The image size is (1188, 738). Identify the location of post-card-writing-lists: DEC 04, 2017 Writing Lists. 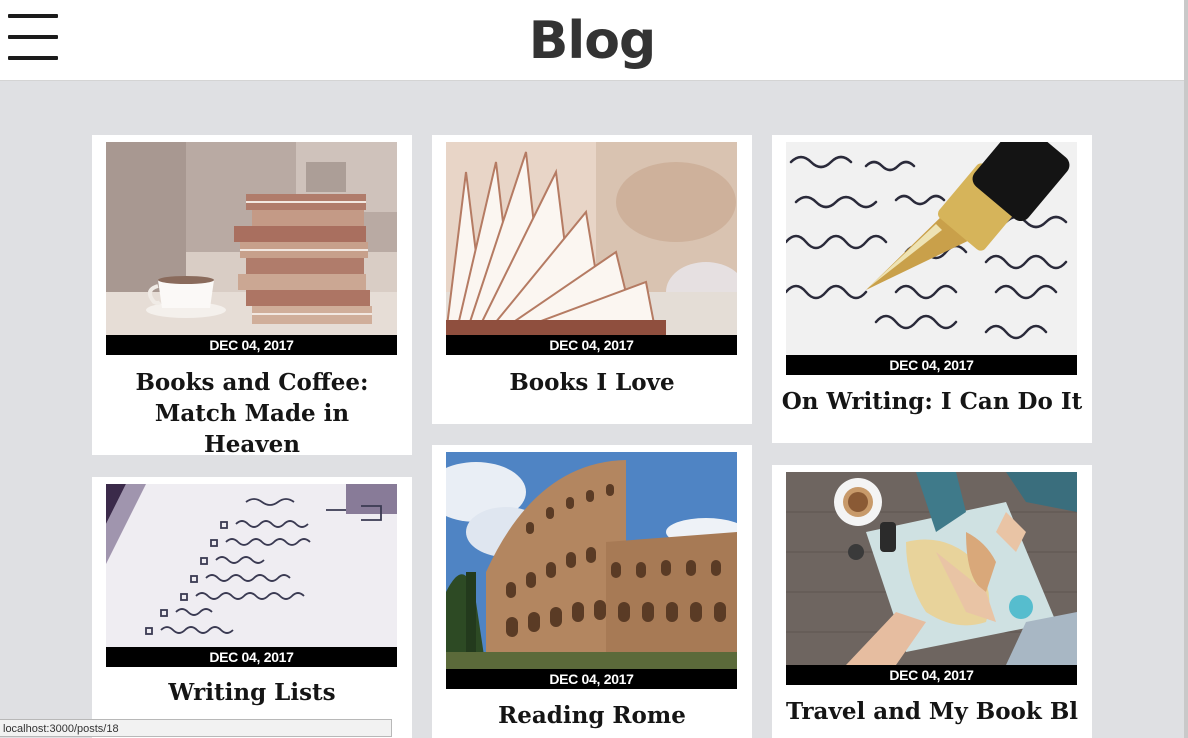
(252, 607).